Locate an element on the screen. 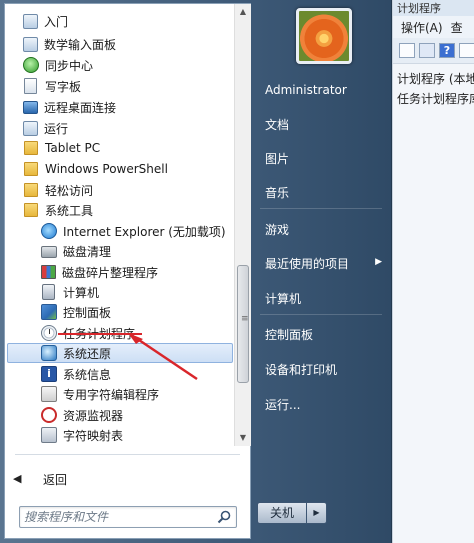 Image resolution: width=474 pixels, height=543 pixels. right-item-documents: 文档 is located at coordinates (321, 124).